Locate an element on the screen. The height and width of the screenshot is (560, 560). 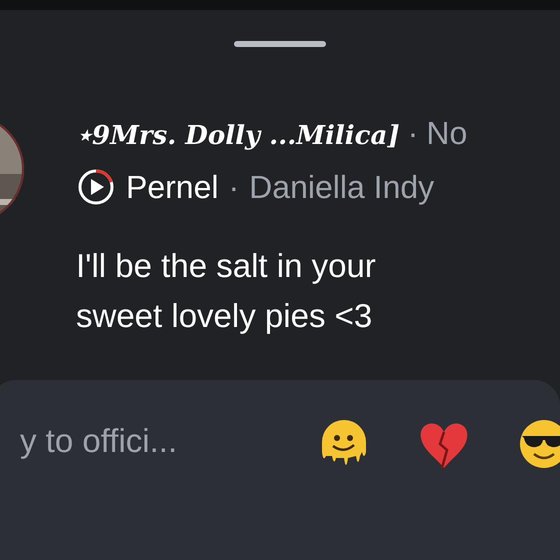
drag-handle is located at coordinates (280, 44).